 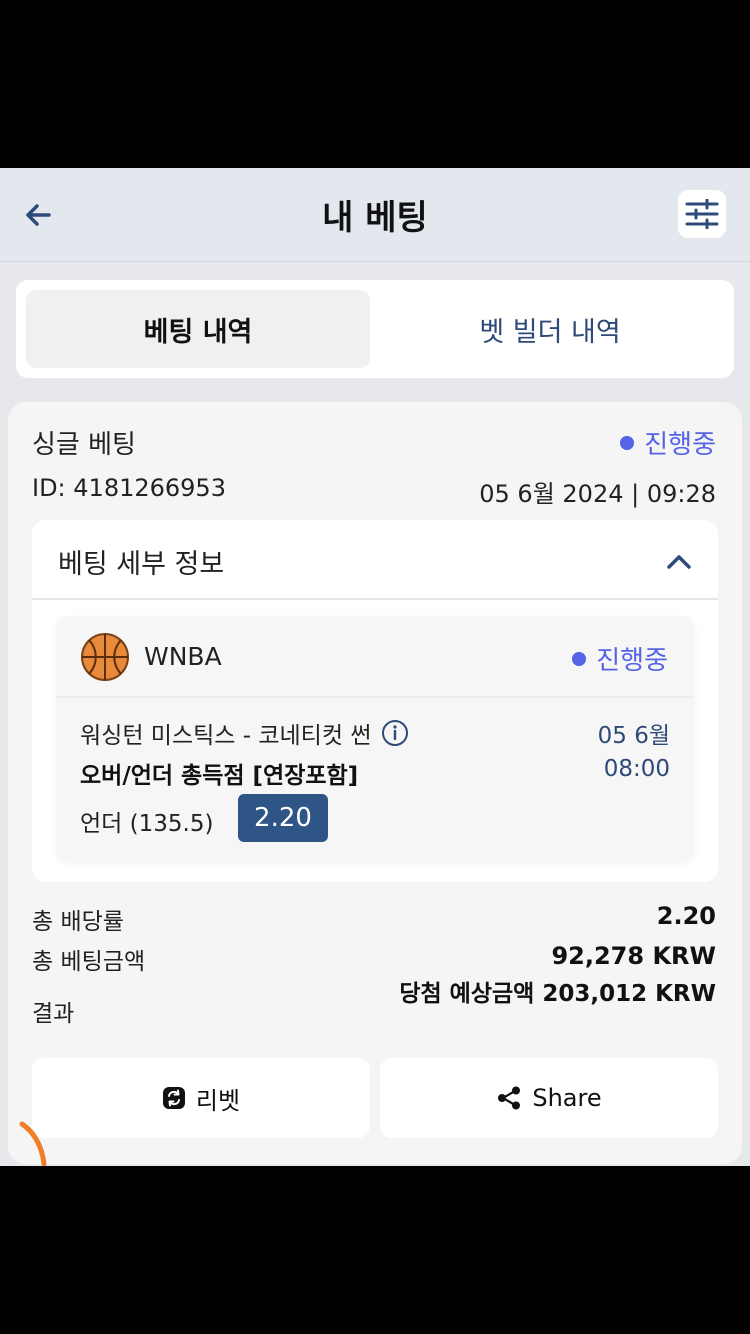 I want to click on tab-bar: 베팅 내역 벳 빌더 내역, so click(x=375, y=329).